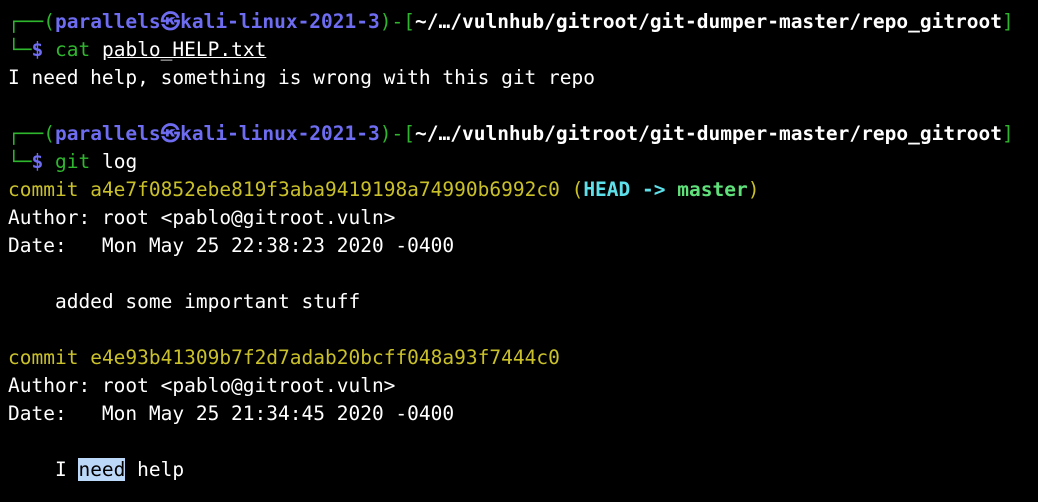 The width and height of the screenshot is (1038, 502). Describe the element at coordinates (72, 49) in the screenshot. I see `command-name: cat` at that location.